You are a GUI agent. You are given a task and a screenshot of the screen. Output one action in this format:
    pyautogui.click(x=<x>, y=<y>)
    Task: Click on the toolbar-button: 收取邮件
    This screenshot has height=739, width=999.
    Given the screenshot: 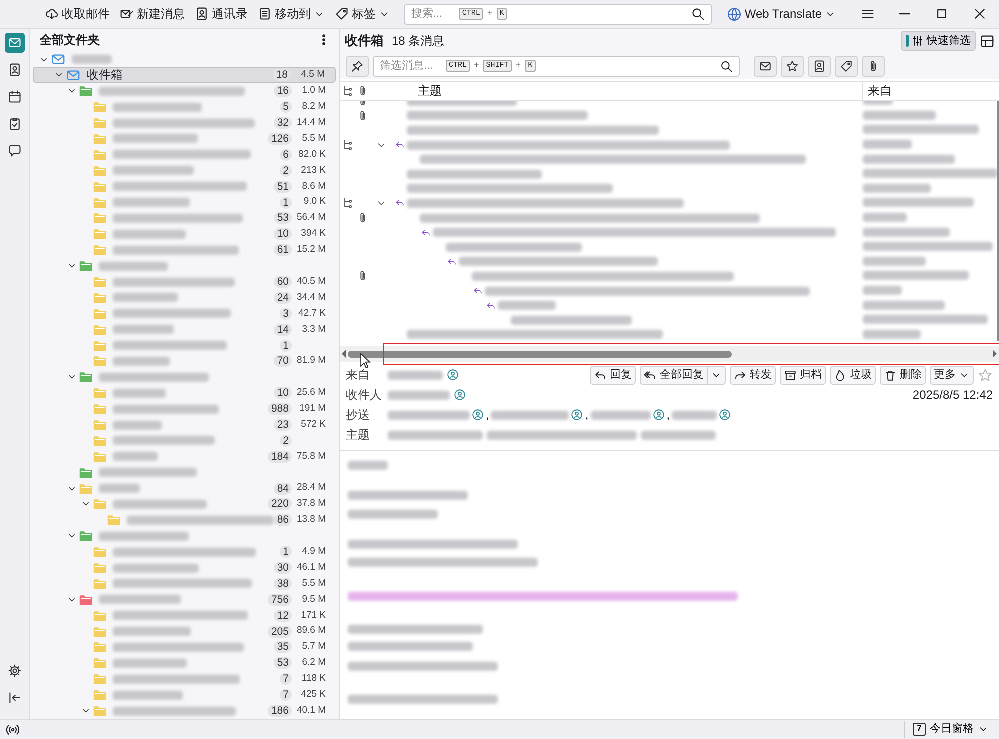 What is the action you would take?
    pyautogui.click(x=77, y=14)
    